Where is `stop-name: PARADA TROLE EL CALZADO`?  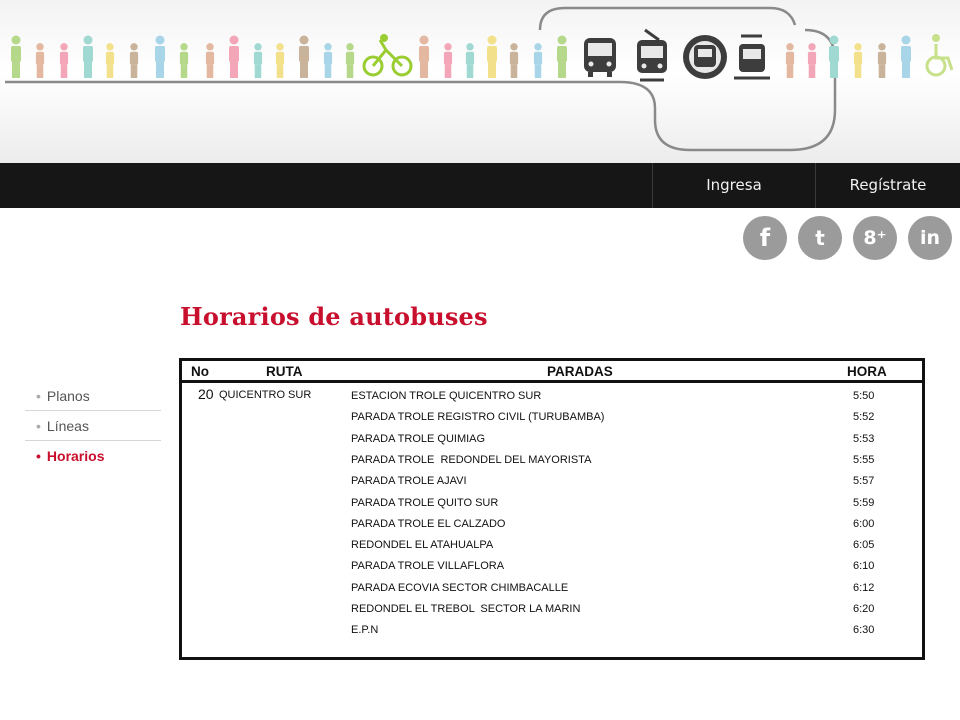
stop-name: PARADA TROLE EL CALZADO is located at coordinates (428, 523).